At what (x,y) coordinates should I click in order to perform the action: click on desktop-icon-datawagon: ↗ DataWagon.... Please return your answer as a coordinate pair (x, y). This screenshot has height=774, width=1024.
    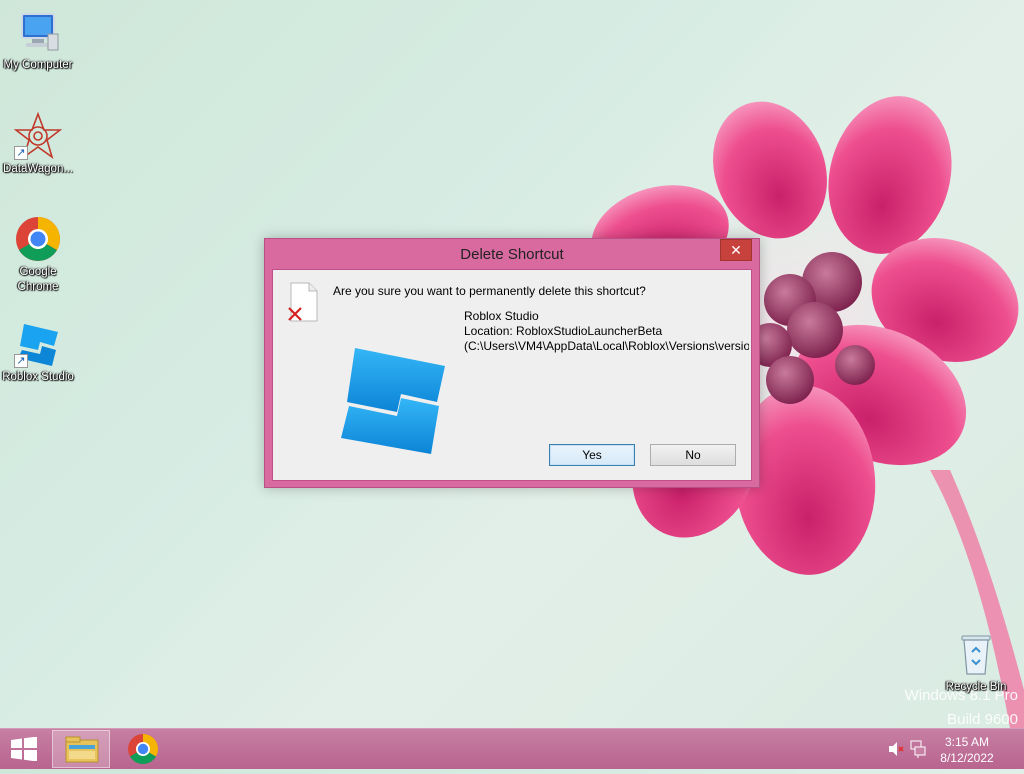
    Looking at the image, I should click on (38, 144).